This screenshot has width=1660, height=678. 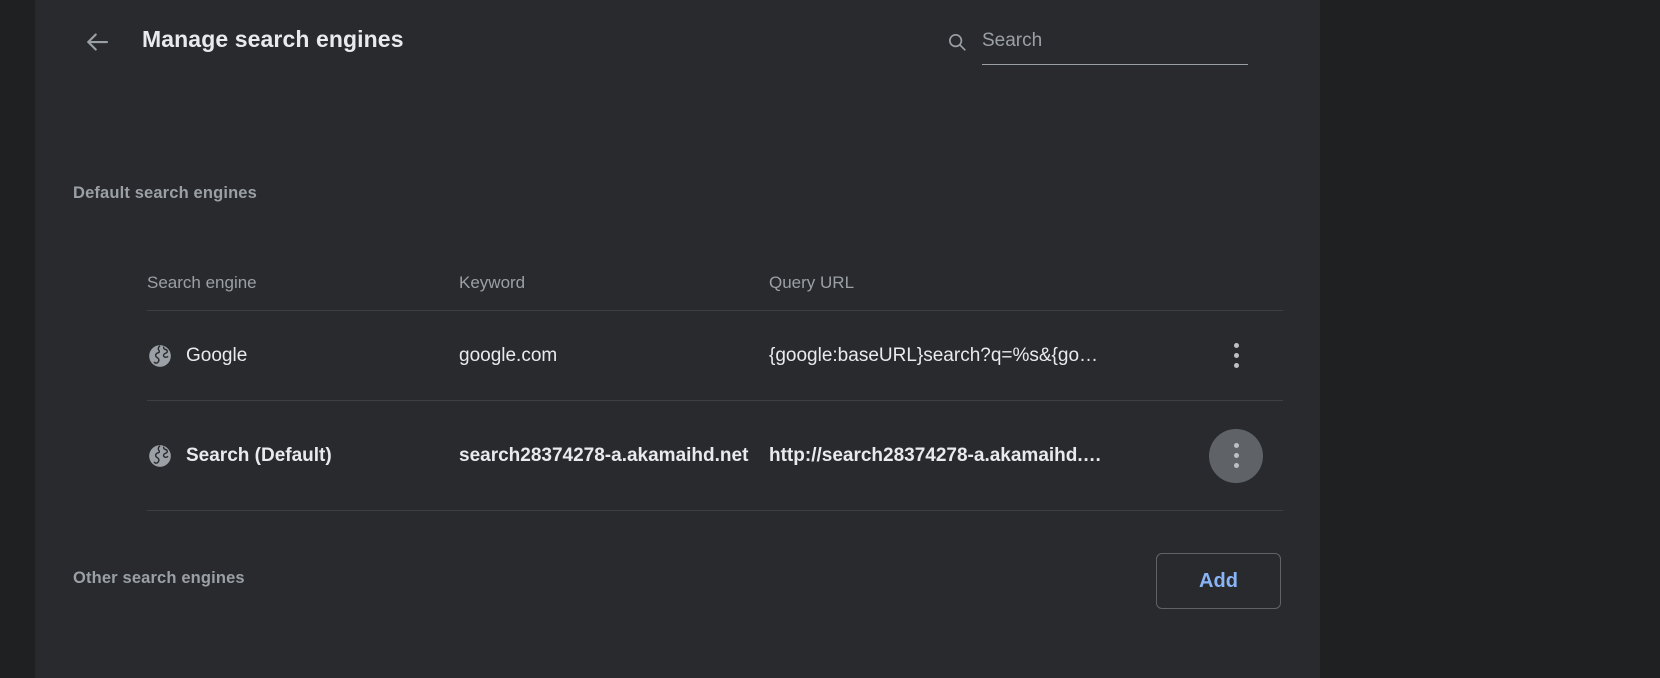 What do you see at coordinates (17, 339) in the screenshot?
I see `left-gutter` at bounding box center [17, 339].